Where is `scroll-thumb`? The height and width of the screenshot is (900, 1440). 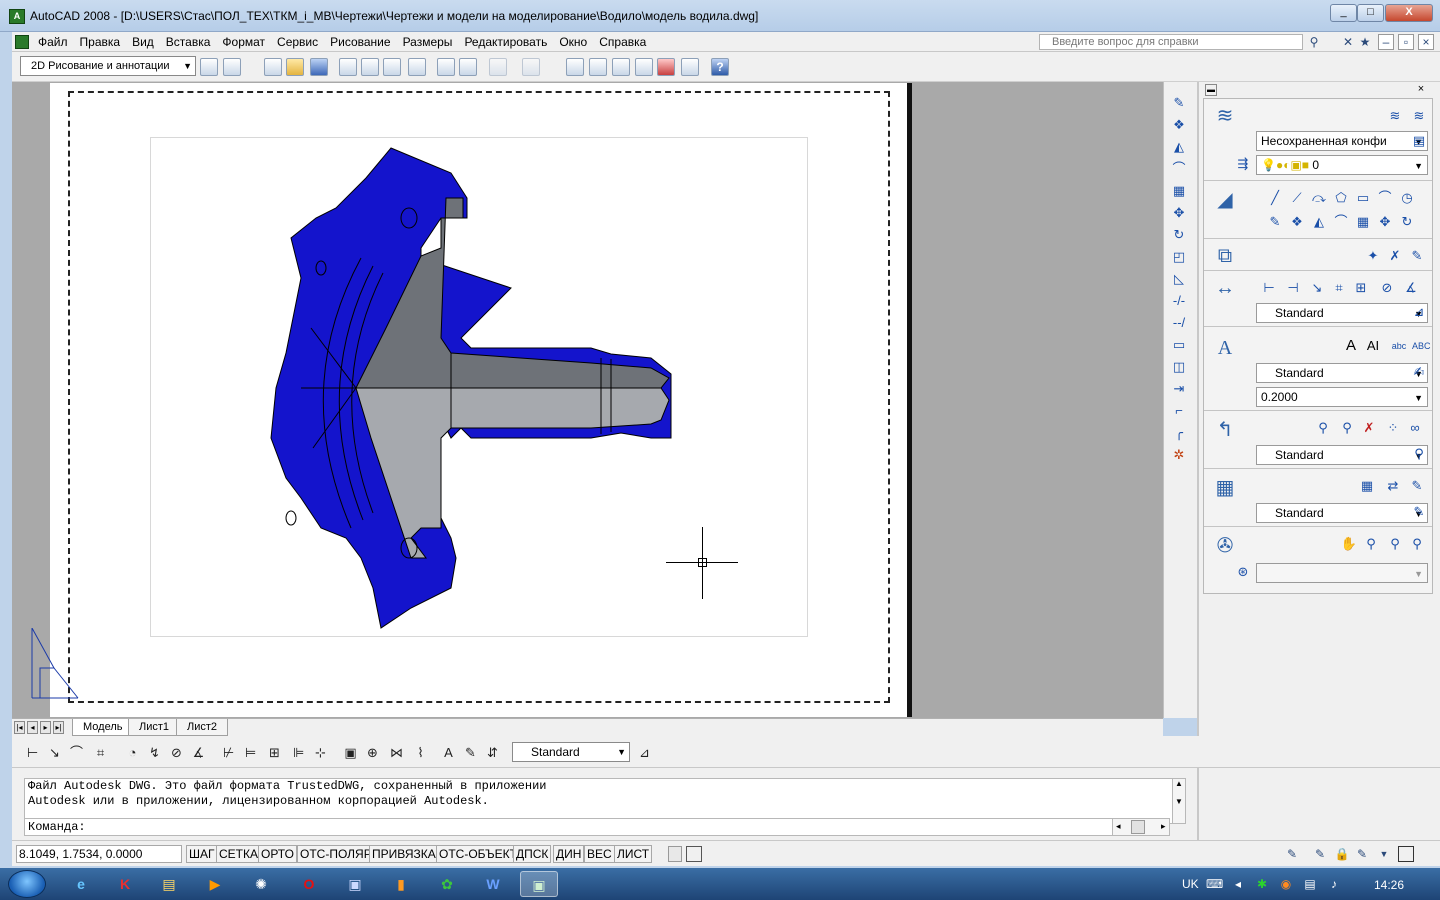 scroll-thumb is located at coordinates (1138, 827).